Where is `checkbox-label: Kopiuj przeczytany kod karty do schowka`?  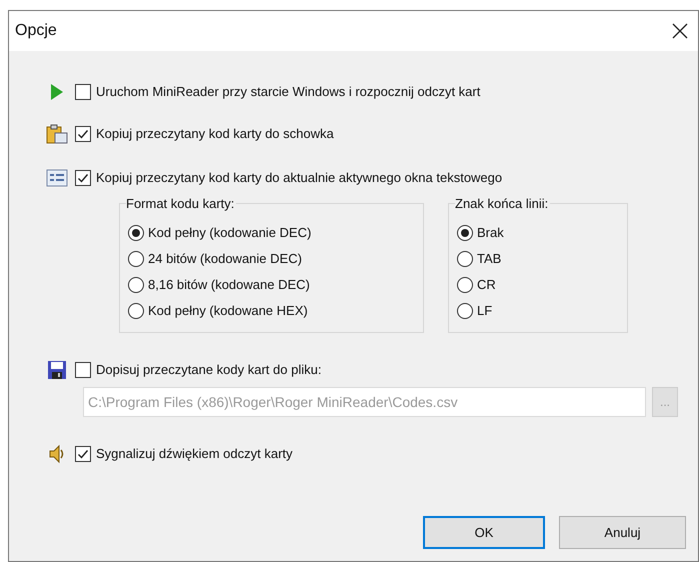
checkbox-label: Kopiuj przeczytany kod karty do schowka is located at coordinates (215, 134).